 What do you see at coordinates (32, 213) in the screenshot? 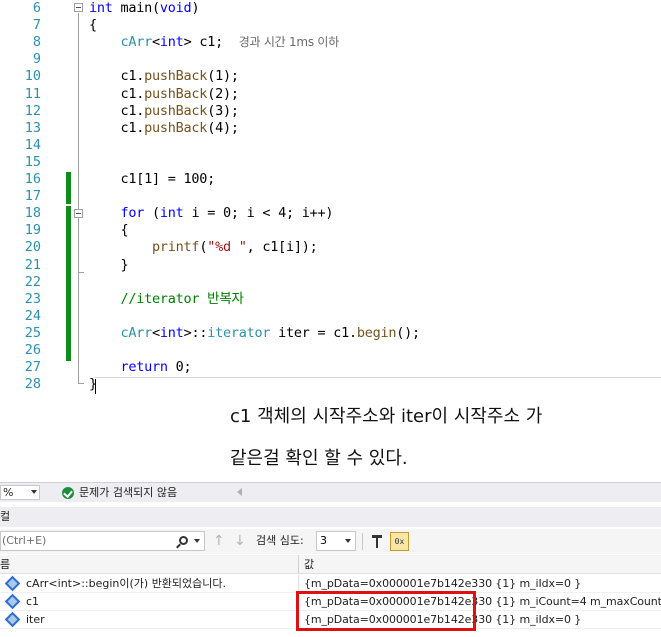
I see `line-number: 18` at bounding box center [32, 213].